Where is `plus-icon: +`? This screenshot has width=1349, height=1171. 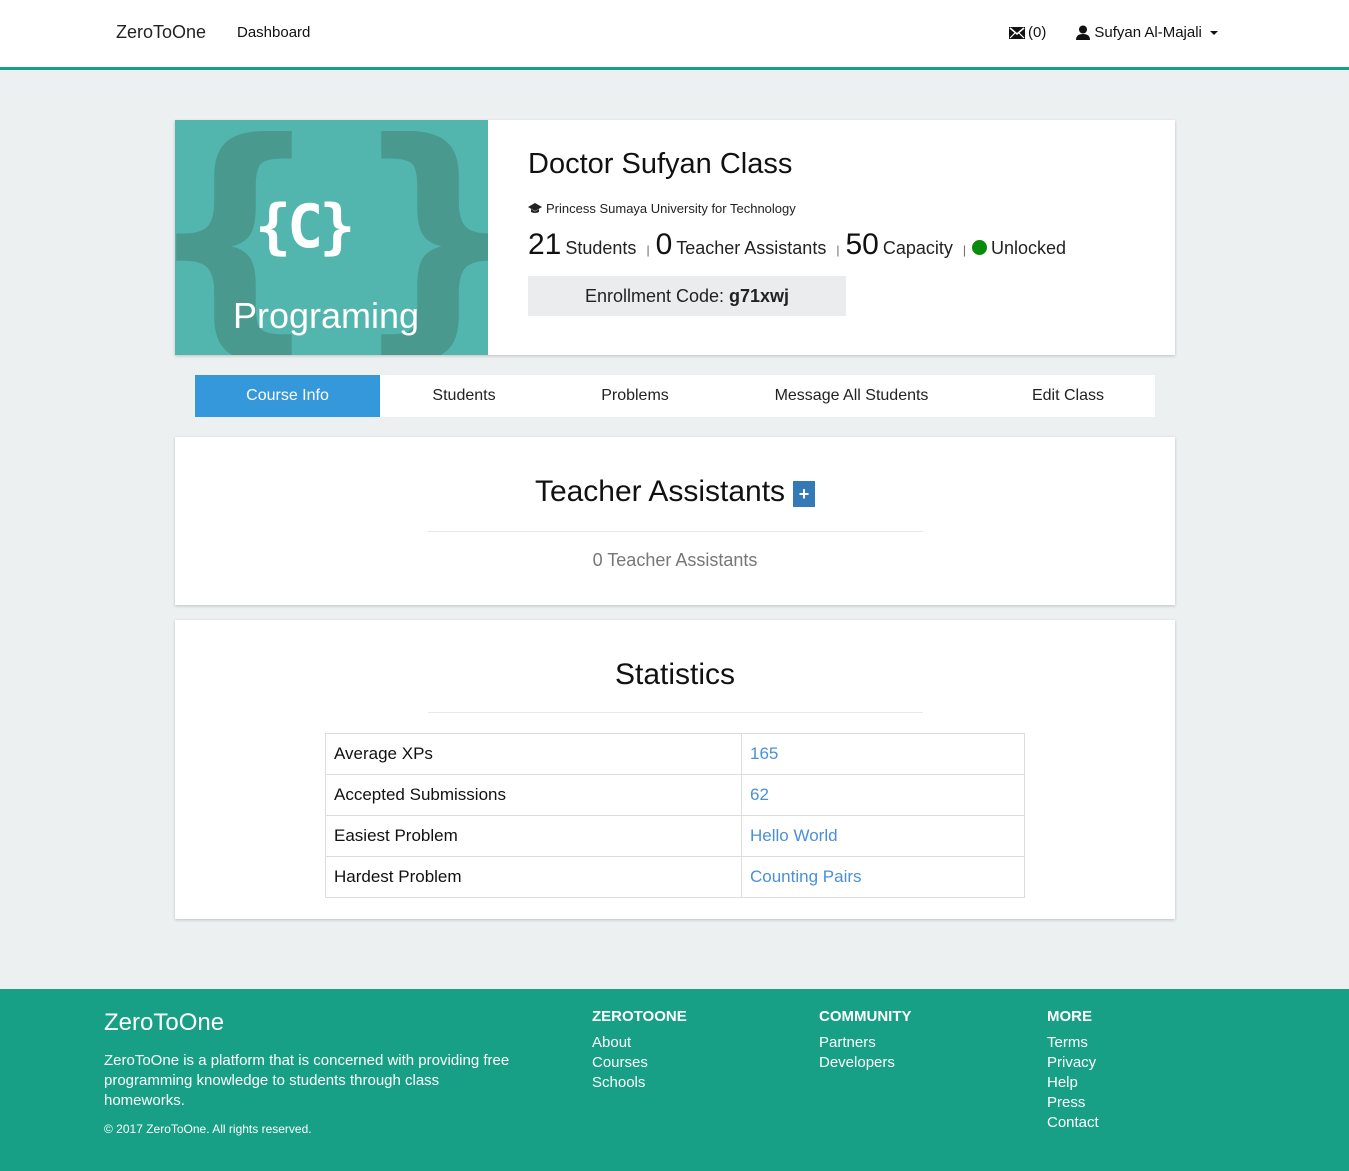 plus-icon: + is located at coordinates (804, 493).